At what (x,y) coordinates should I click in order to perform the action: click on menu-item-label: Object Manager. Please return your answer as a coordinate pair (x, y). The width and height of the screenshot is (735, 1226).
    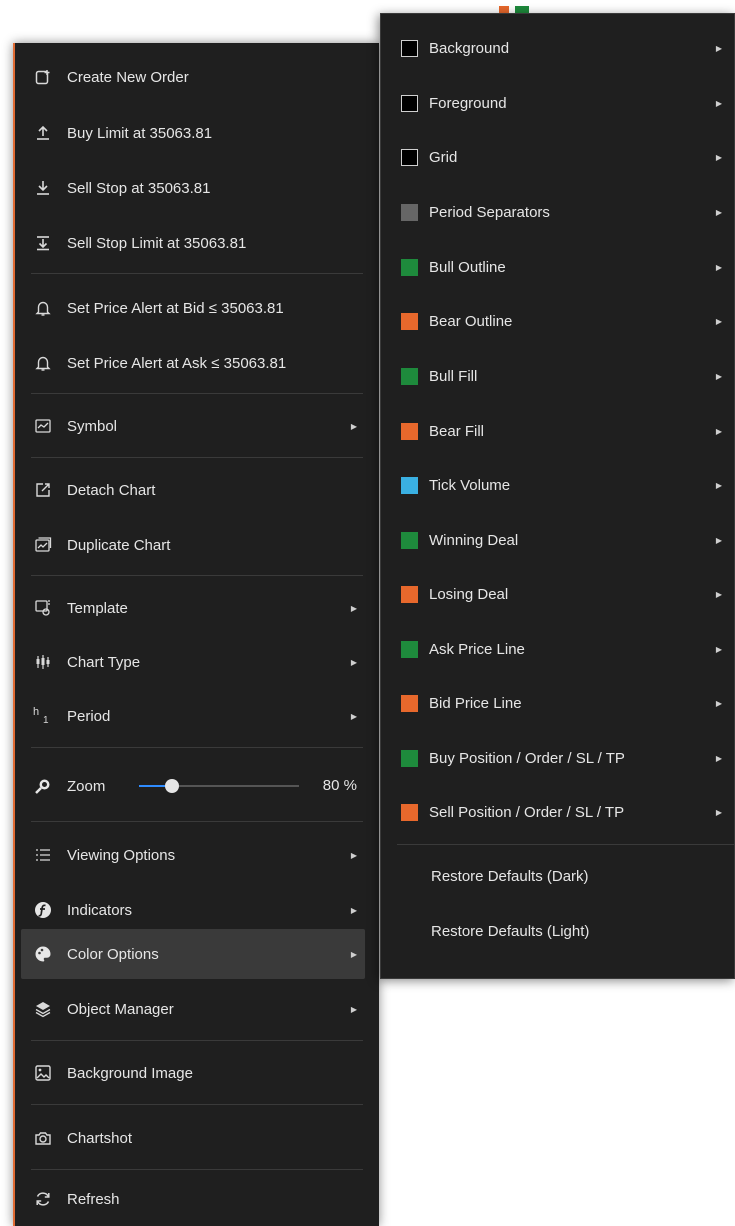
    Looking at the image, I should click on (120, 1009).